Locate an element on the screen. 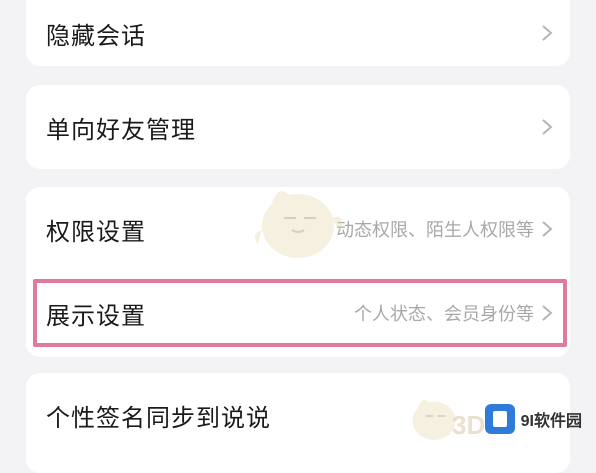 Image resolution: width=596 pixels, height=473 pixels. row-label: 个性签名同步到说说 is located at coordinates (158, 417).